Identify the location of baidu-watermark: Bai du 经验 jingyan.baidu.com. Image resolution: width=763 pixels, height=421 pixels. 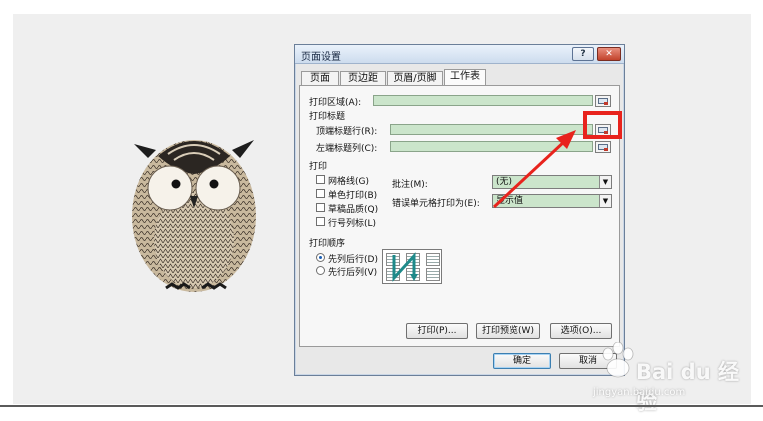
(673, 375).